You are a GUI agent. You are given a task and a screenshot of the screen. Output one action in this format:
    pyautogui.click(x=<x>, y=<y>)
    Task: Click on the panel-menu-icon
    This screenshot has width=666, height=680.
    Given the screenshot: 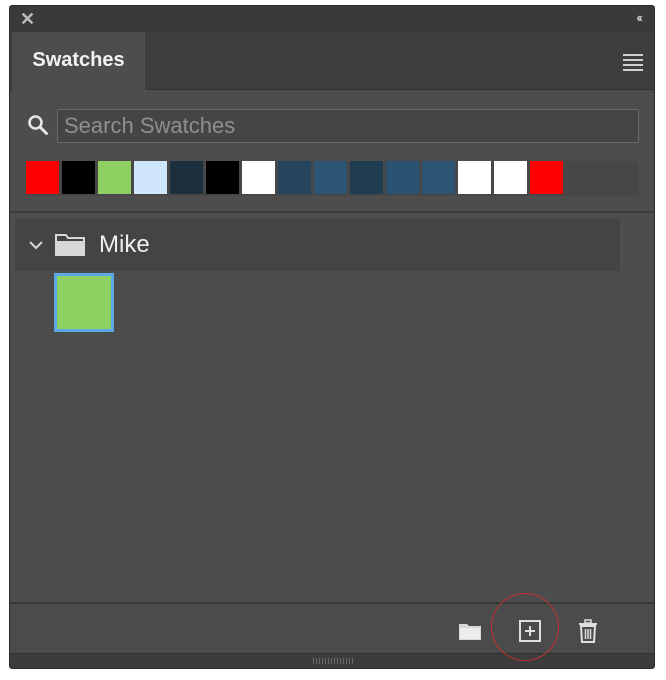 What is the action you would take?
    pyautogui.click(x=633, y=62)
    